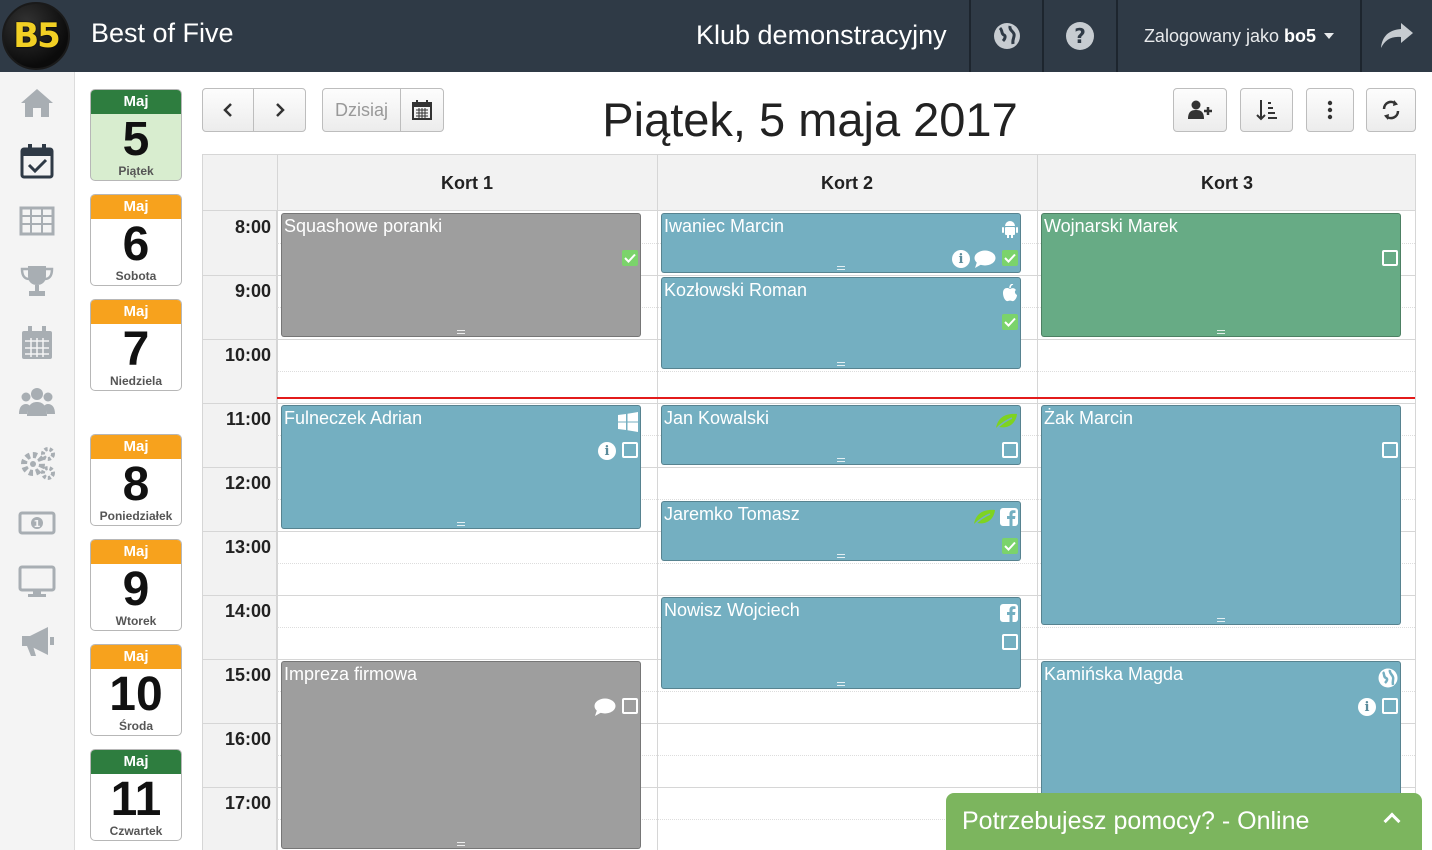 The height and width of the screenshot is (850, 1432). Describe the element at coordinates (461, 275) in the screenshot. I see `reservation-block: Squashowe poranki` at that location.